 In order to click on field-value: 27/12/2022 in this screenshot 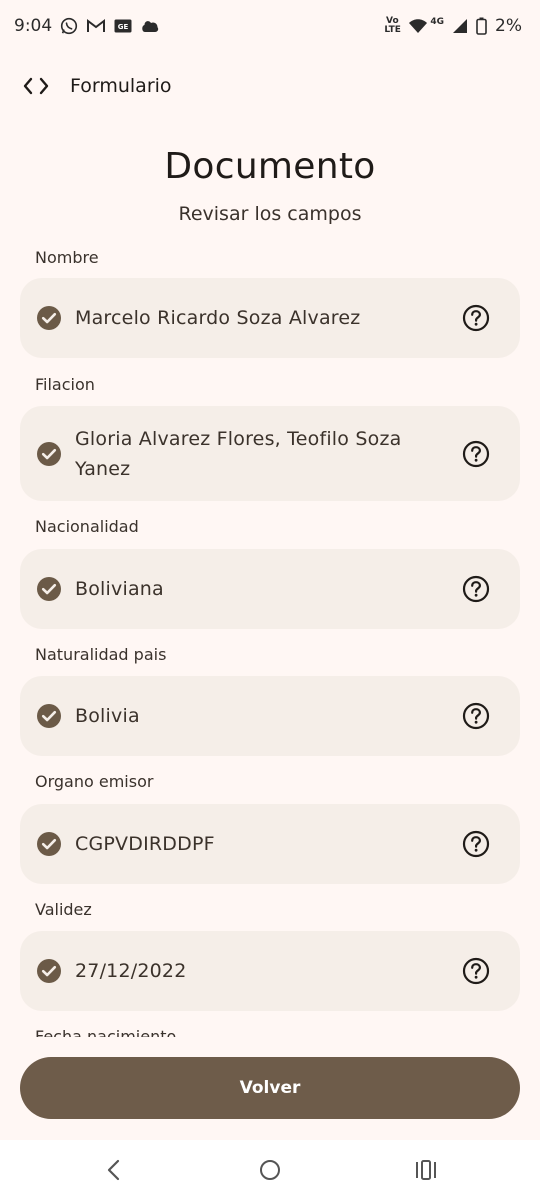, I will do `click(131, 971)`.